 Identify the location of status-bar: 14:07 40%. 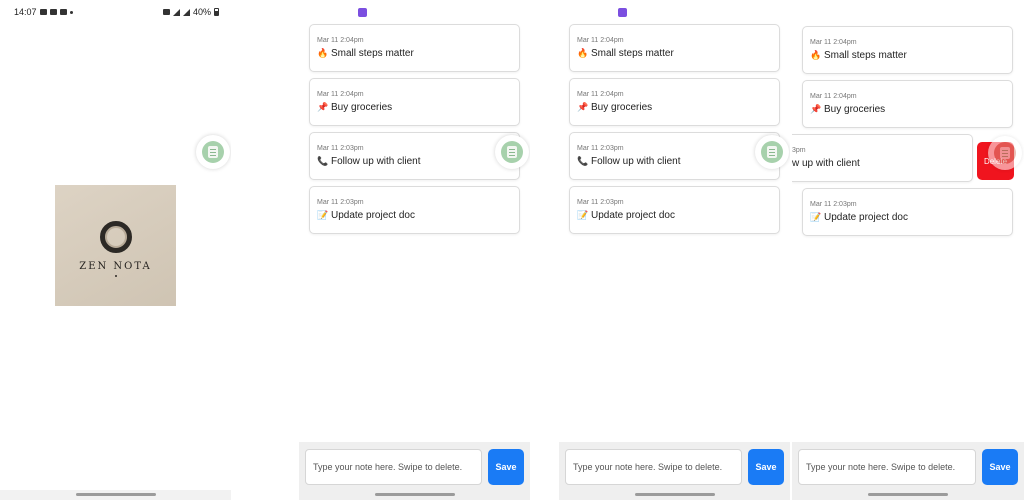
(115, 12).